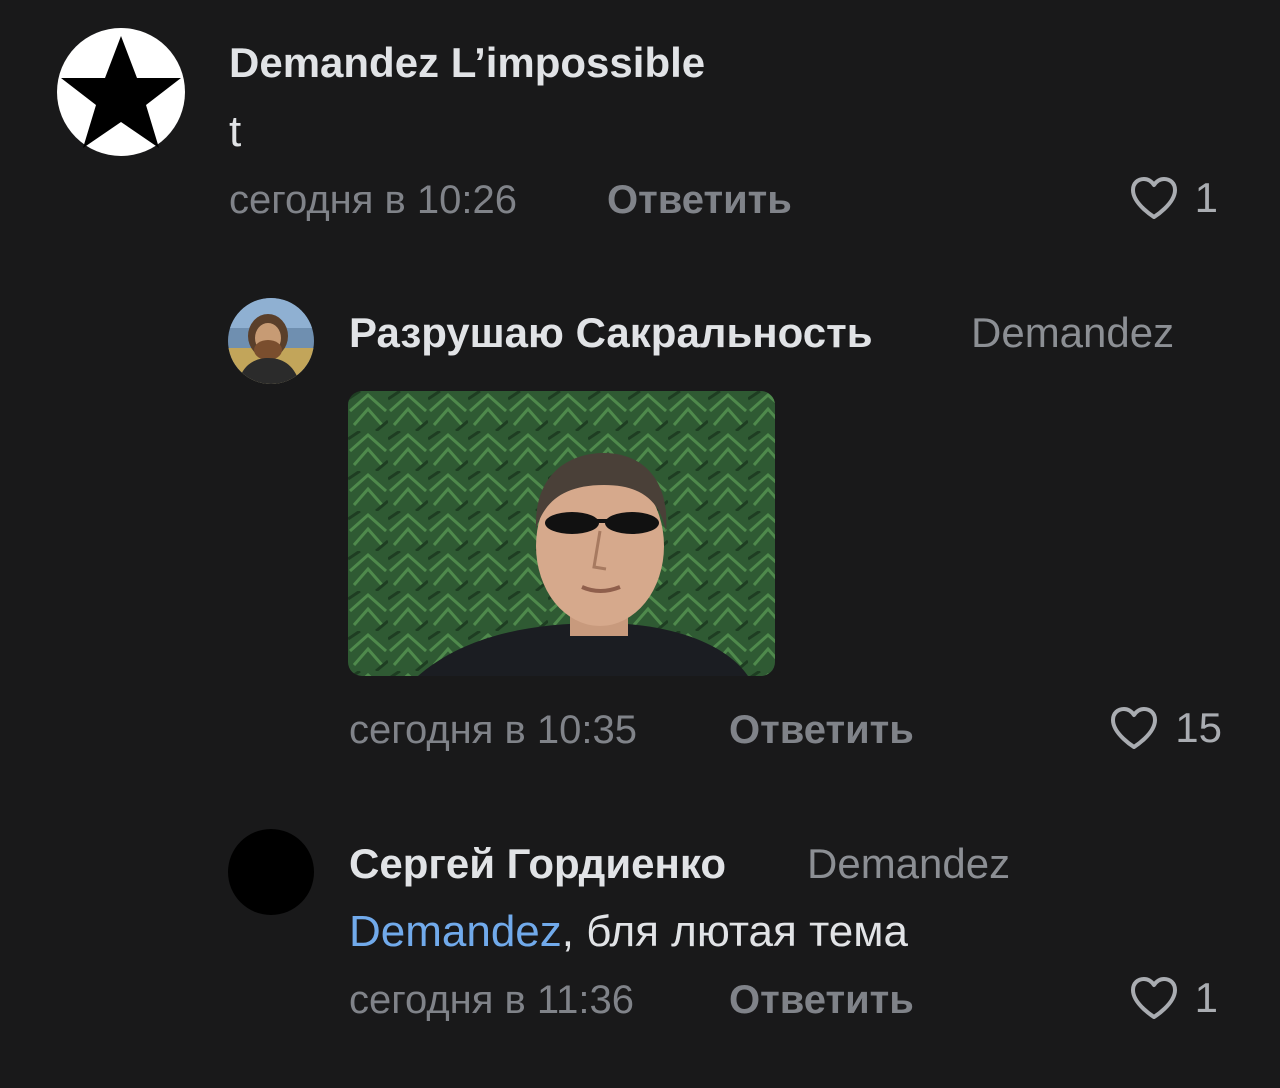 Image resolution: width=1280 pixels, height=1088 pixels. What do you see at coordinates (467, 63) in the screenshot?
I see `comment-author: Demandez L’impossible` at bounding box center [467, 63].